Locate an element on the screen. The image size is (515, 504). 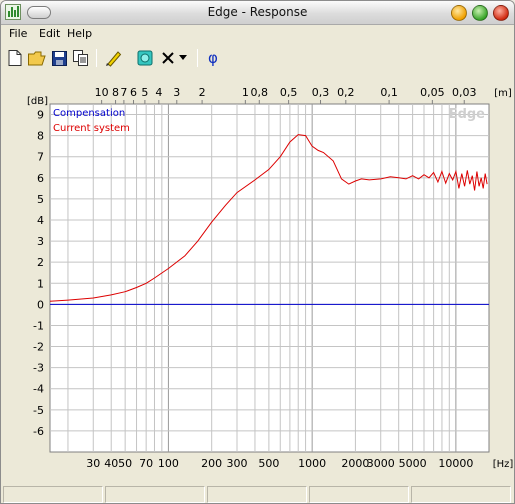
title-bar: Edge - Response is located at coordinates (257, 13).